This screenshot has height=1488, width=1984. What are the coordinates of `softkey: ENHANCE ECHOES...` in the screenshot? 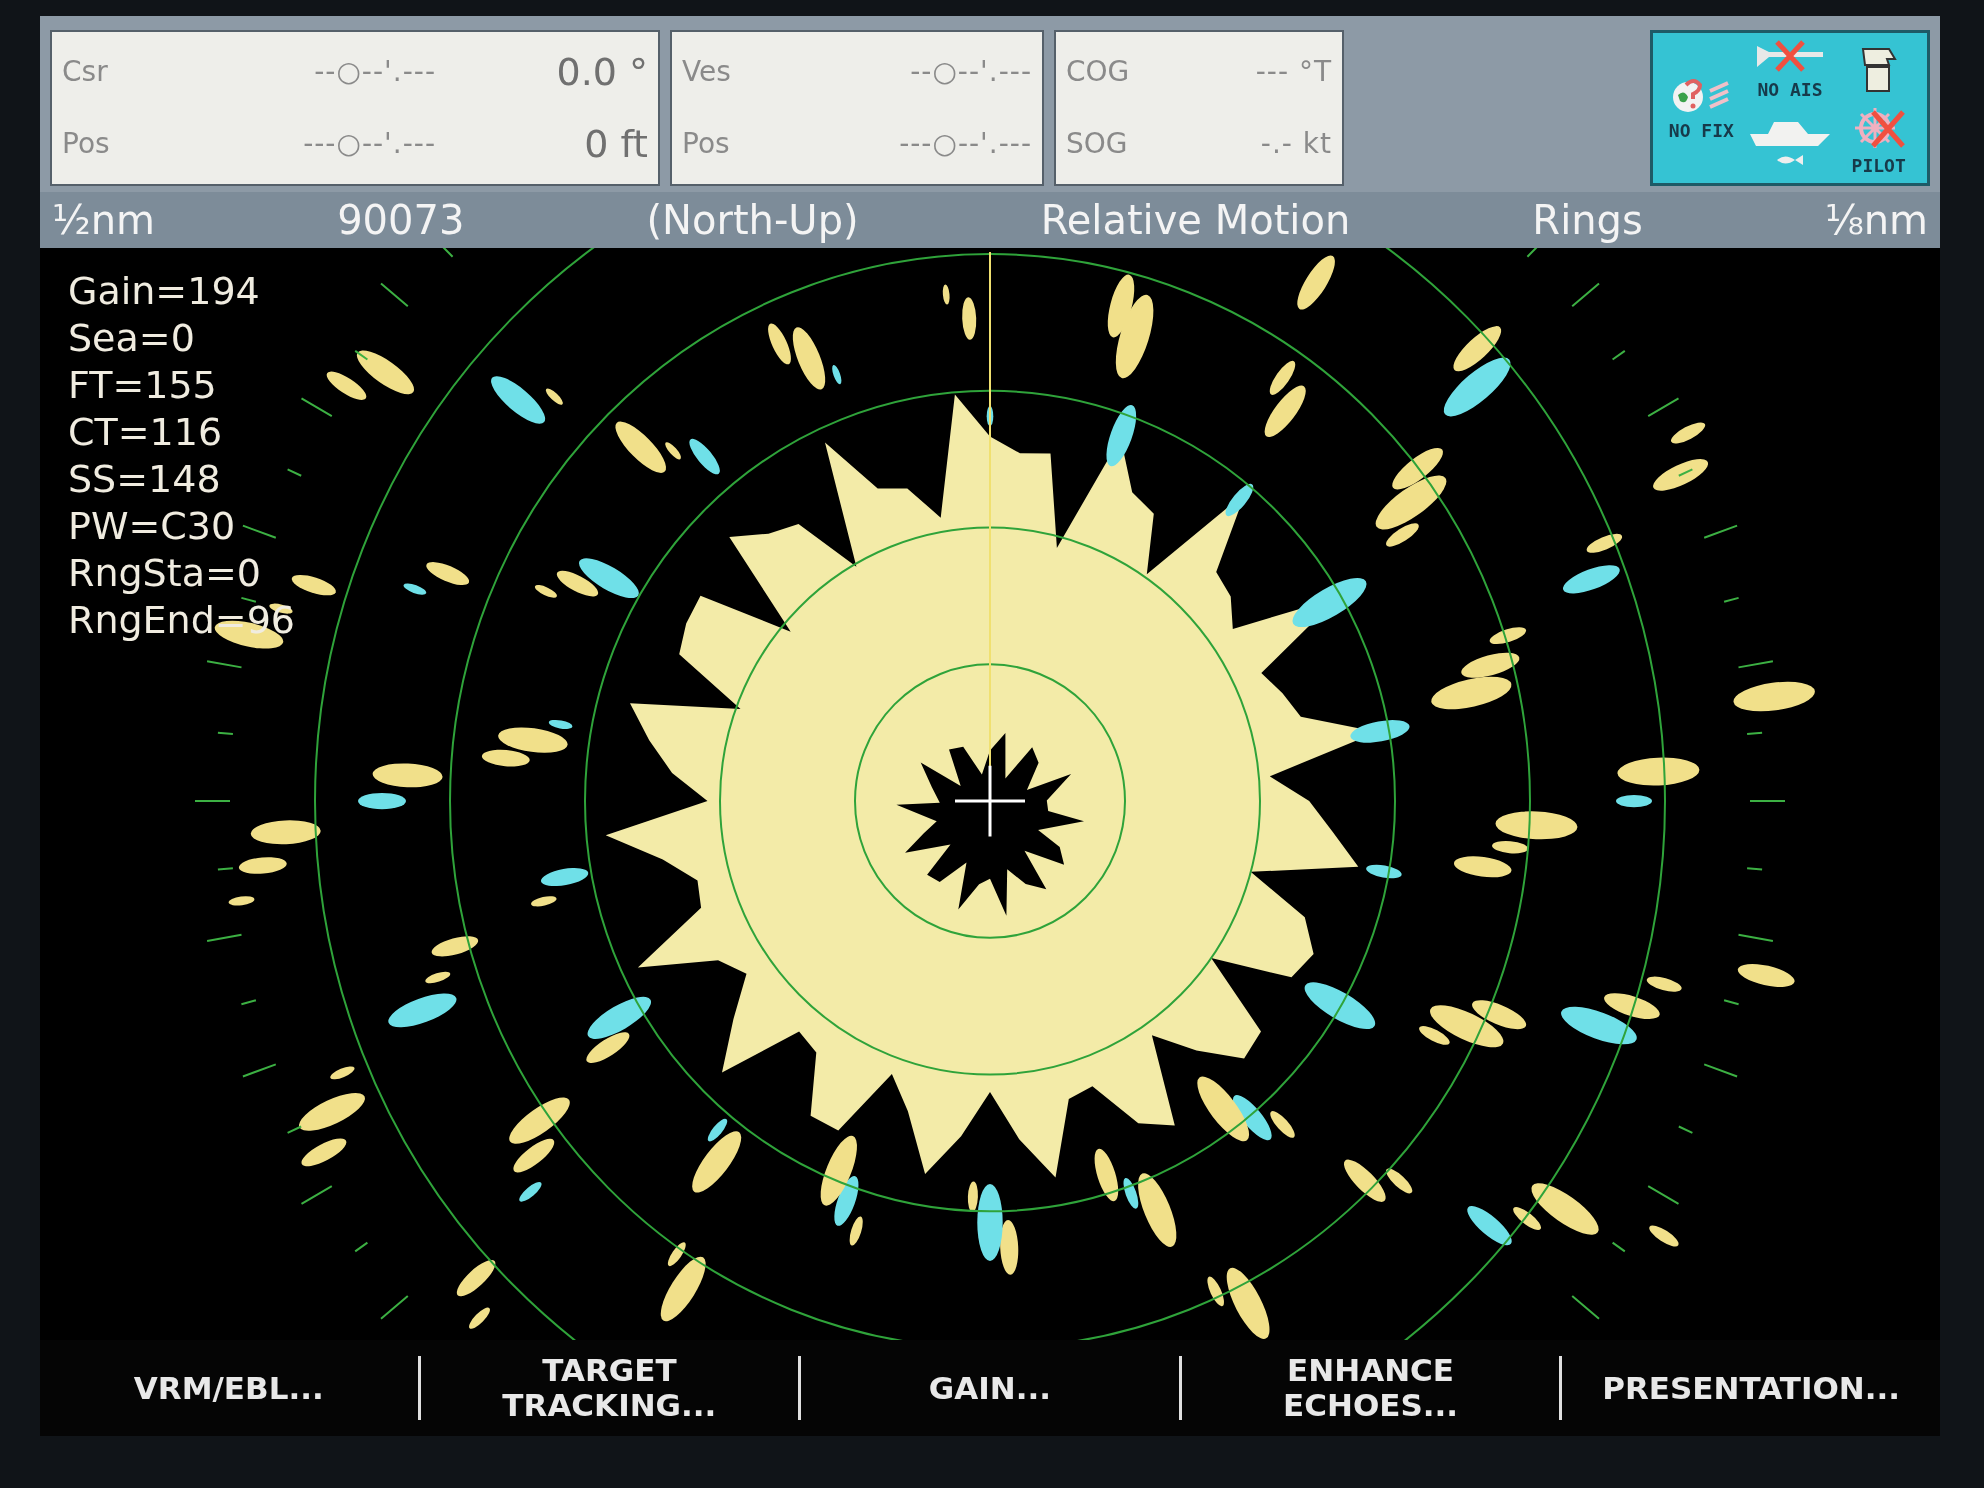 It's located at (1370, 1388).